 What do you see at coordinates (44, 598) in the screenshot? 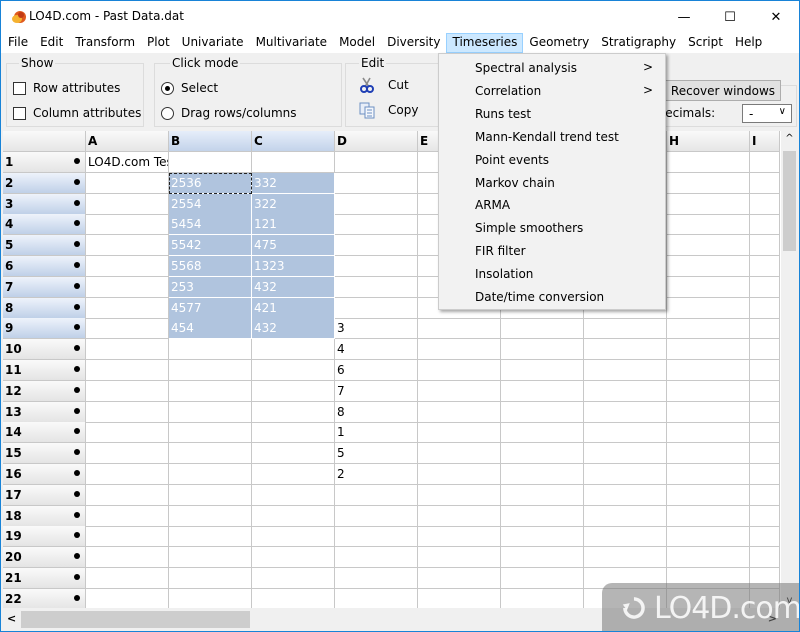
I see `row-header: 22` at bounding box center [44, 598].